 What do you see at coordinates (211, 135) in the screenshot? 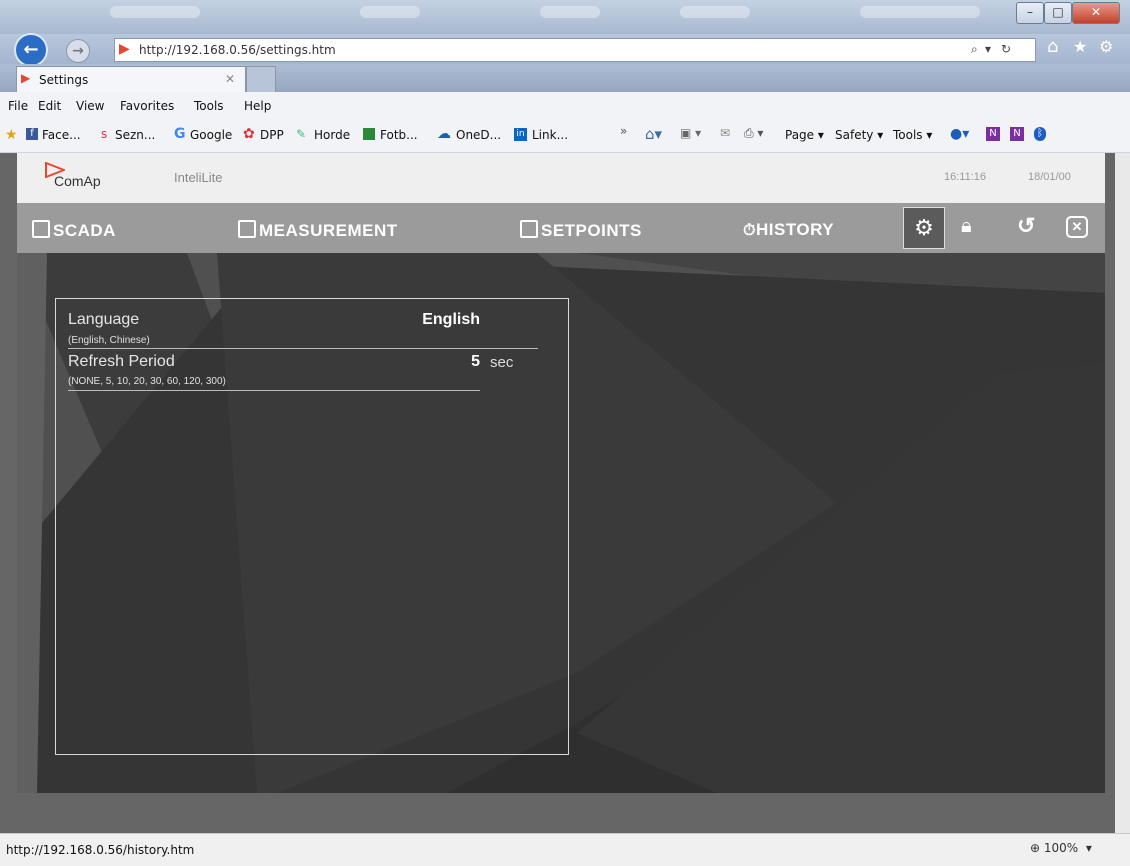
I see `fav-google: Google` at bounding box center [211, 135].